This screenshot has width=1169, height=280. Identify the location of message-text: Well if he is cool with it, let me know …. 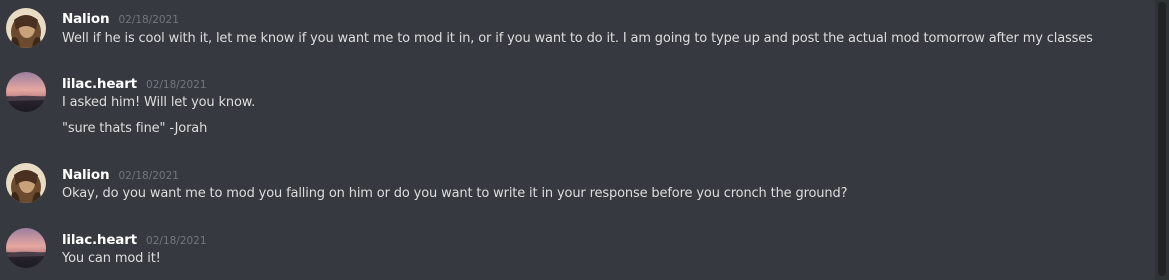
(577, 38).